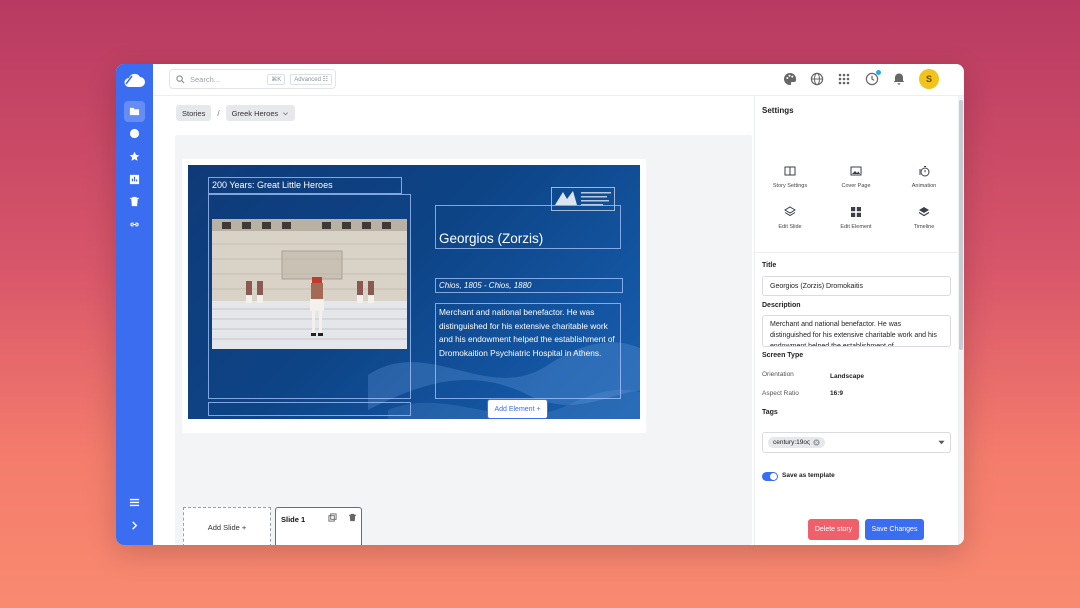  I want to click on sidebar-item-reports, so click(134, 179).